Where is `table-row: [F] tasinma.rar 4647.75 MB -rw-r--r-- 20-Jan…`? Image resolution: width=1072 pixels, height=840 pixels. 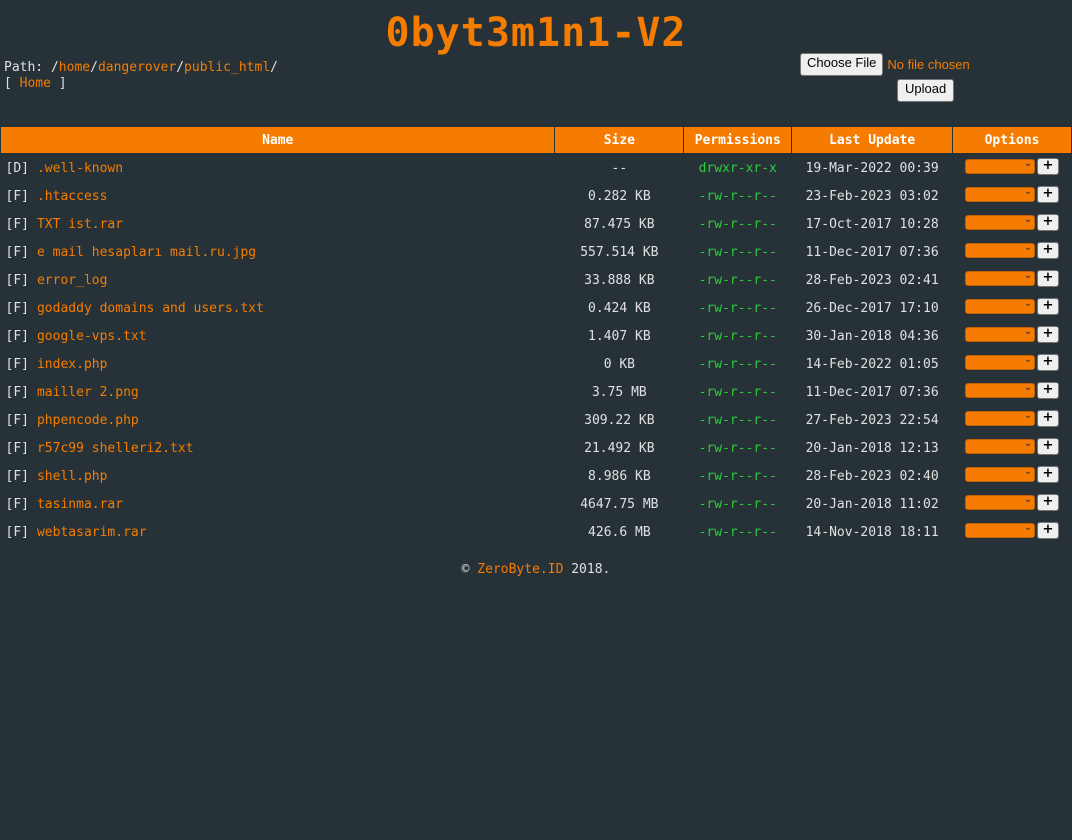
table-row: [F] tasinma.rar 4647.75 MB -rw-r--r-- 20-Jan… is located at coordinates (536, 504).